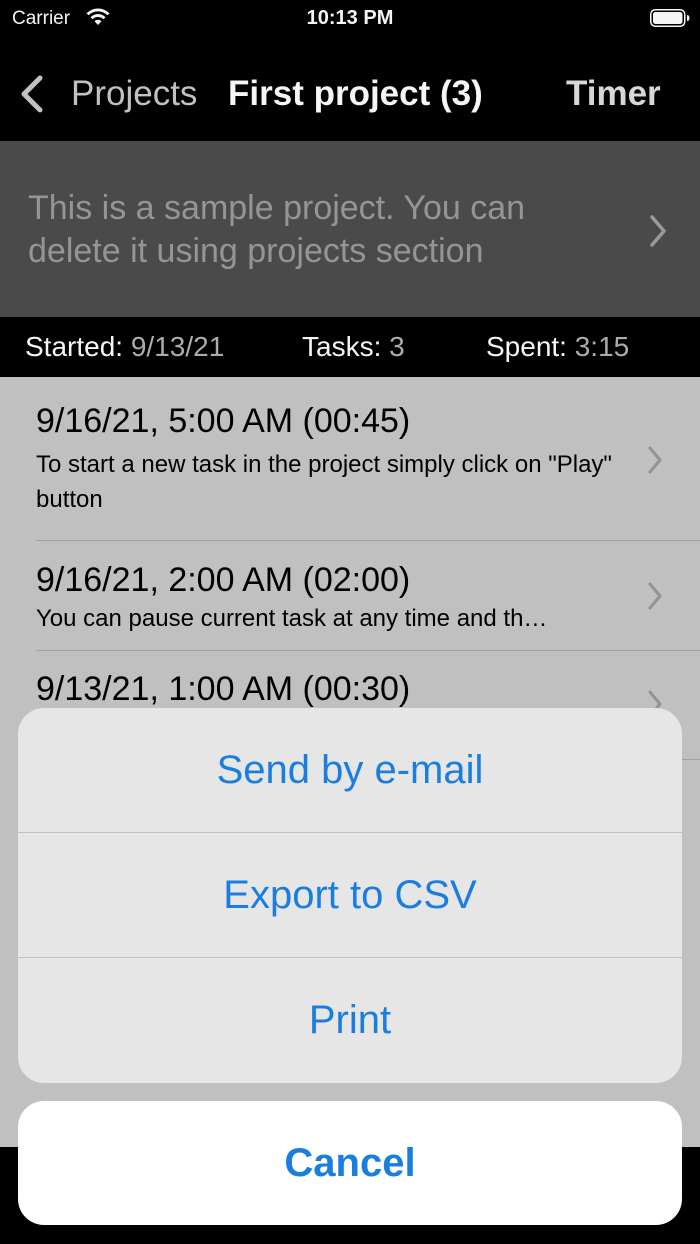  What do you see at coordinates (350, 1163) in the screenshot?
I see `cancel-button: Cancel` at bounding box center [350, 1163].